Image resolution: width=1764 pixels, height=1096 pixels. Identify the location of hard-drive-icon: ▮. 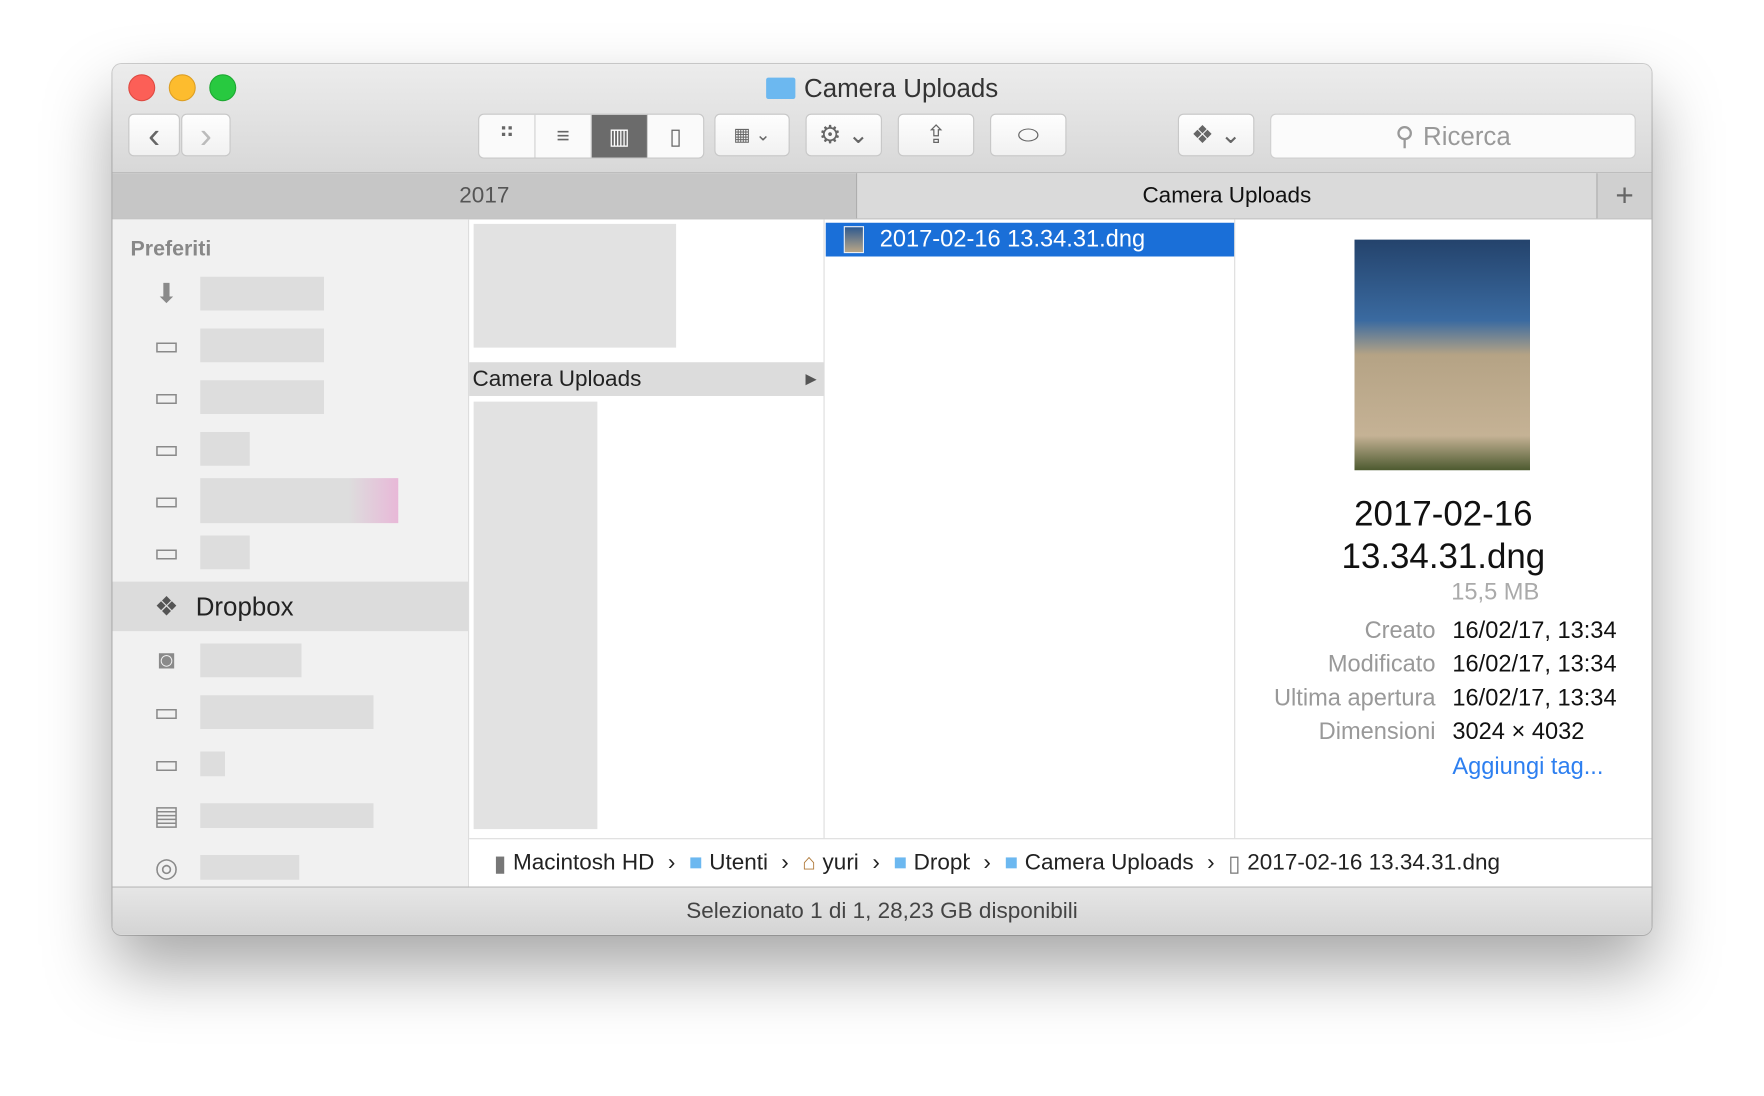
(500, 864).